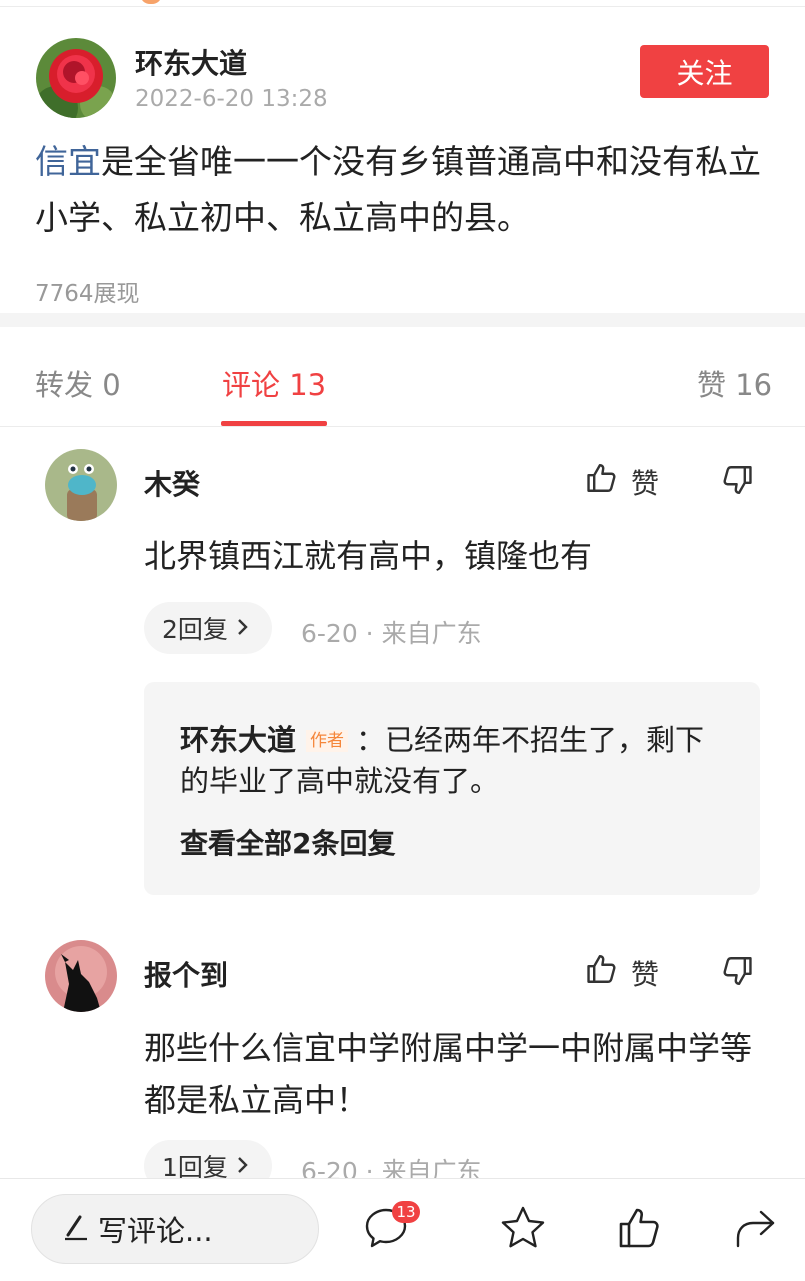 The width and height of the screenshot is (805, 1281). Describe the element at coordinates (406, 1212) in the screenshot. I see `comment-count-badge: 13` at that location.